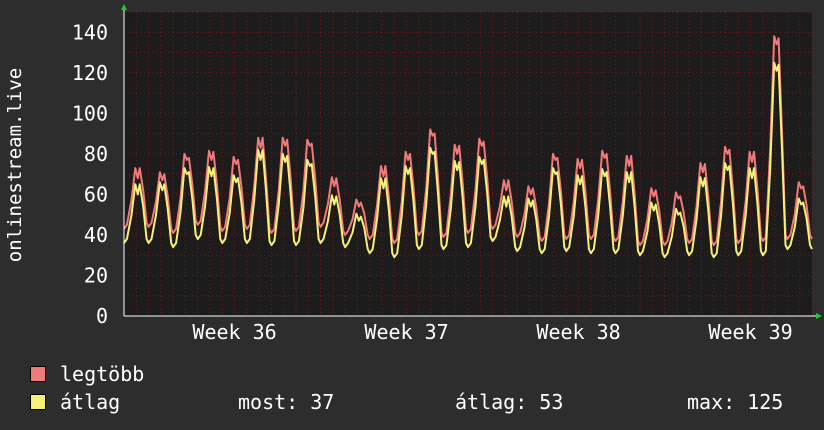  What do you see at coordinates (90, 73) in the screenshot?
I see `y-tick-label: 120` at bounding box center [90, 73].